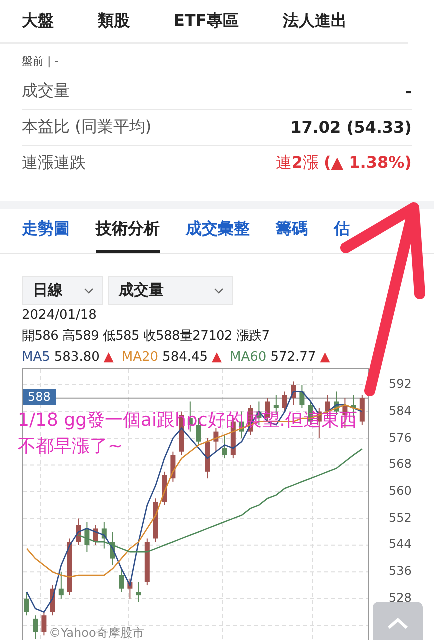 The image size is (434, 640). I want to click on ohlc-text: 開586 高589 低585 收588量27102 漲跌7, so click(146, 337).